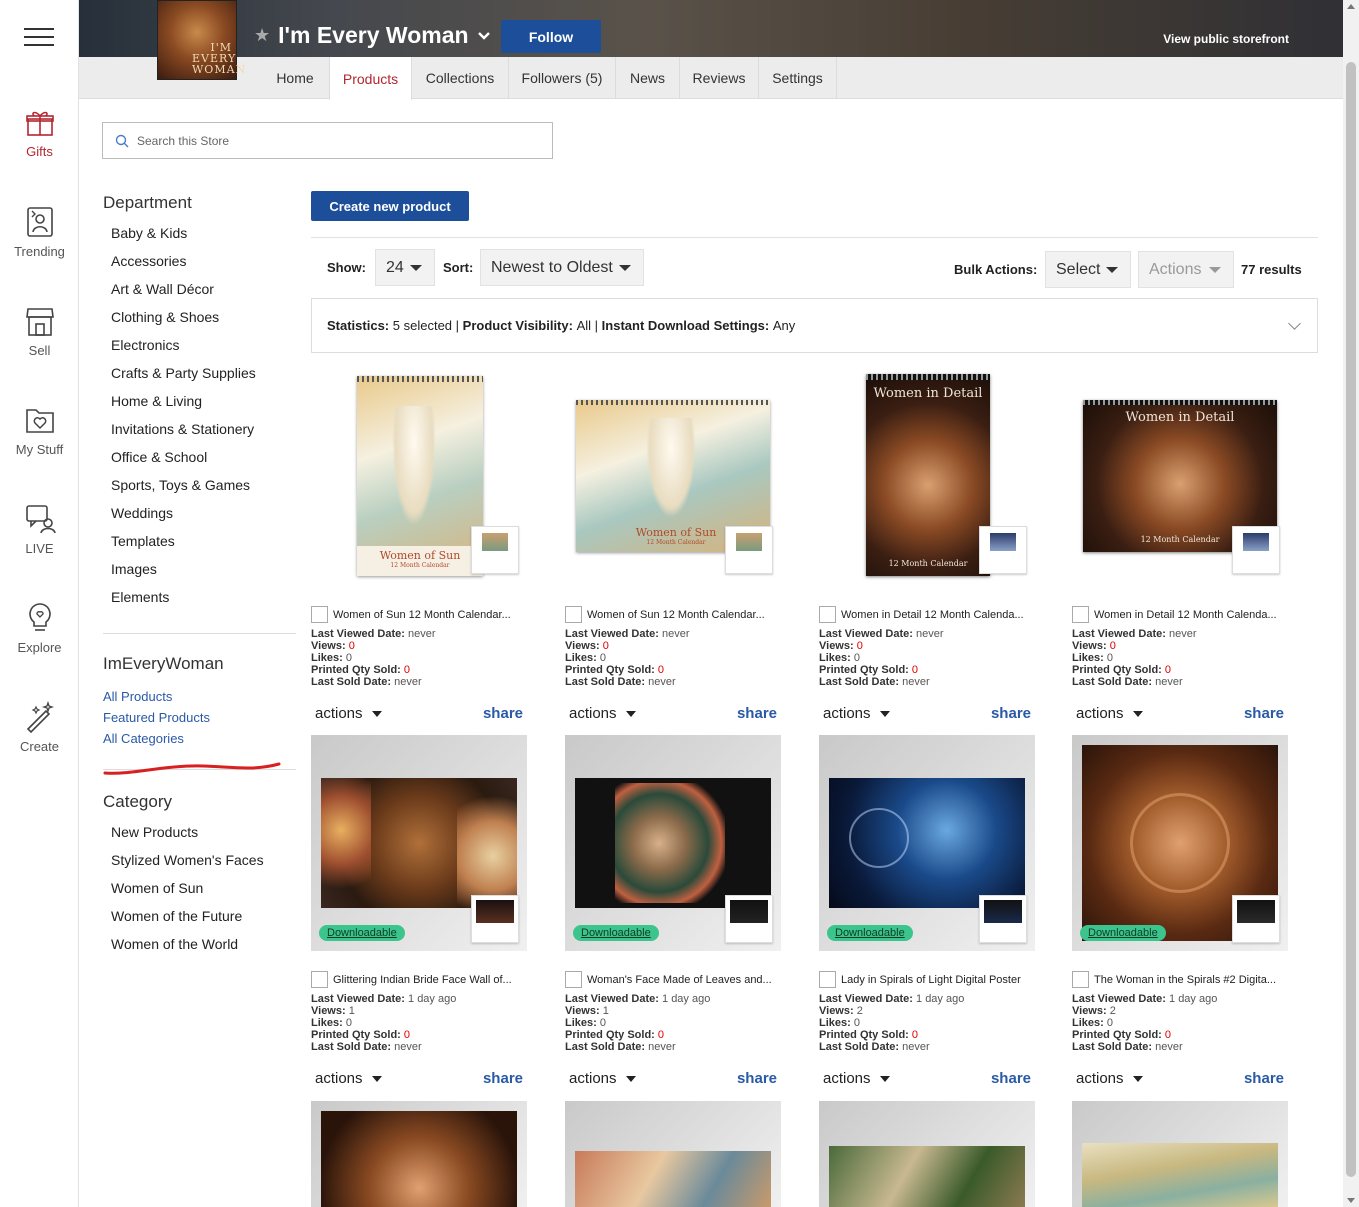 The width and height of the screenshot is (1359, 1207). What do you see at coordinates (931, 980) in the screenshot?
I see `product-title: Lady in Spirals of Light Digital Poster` at bounding box center [931, 980].